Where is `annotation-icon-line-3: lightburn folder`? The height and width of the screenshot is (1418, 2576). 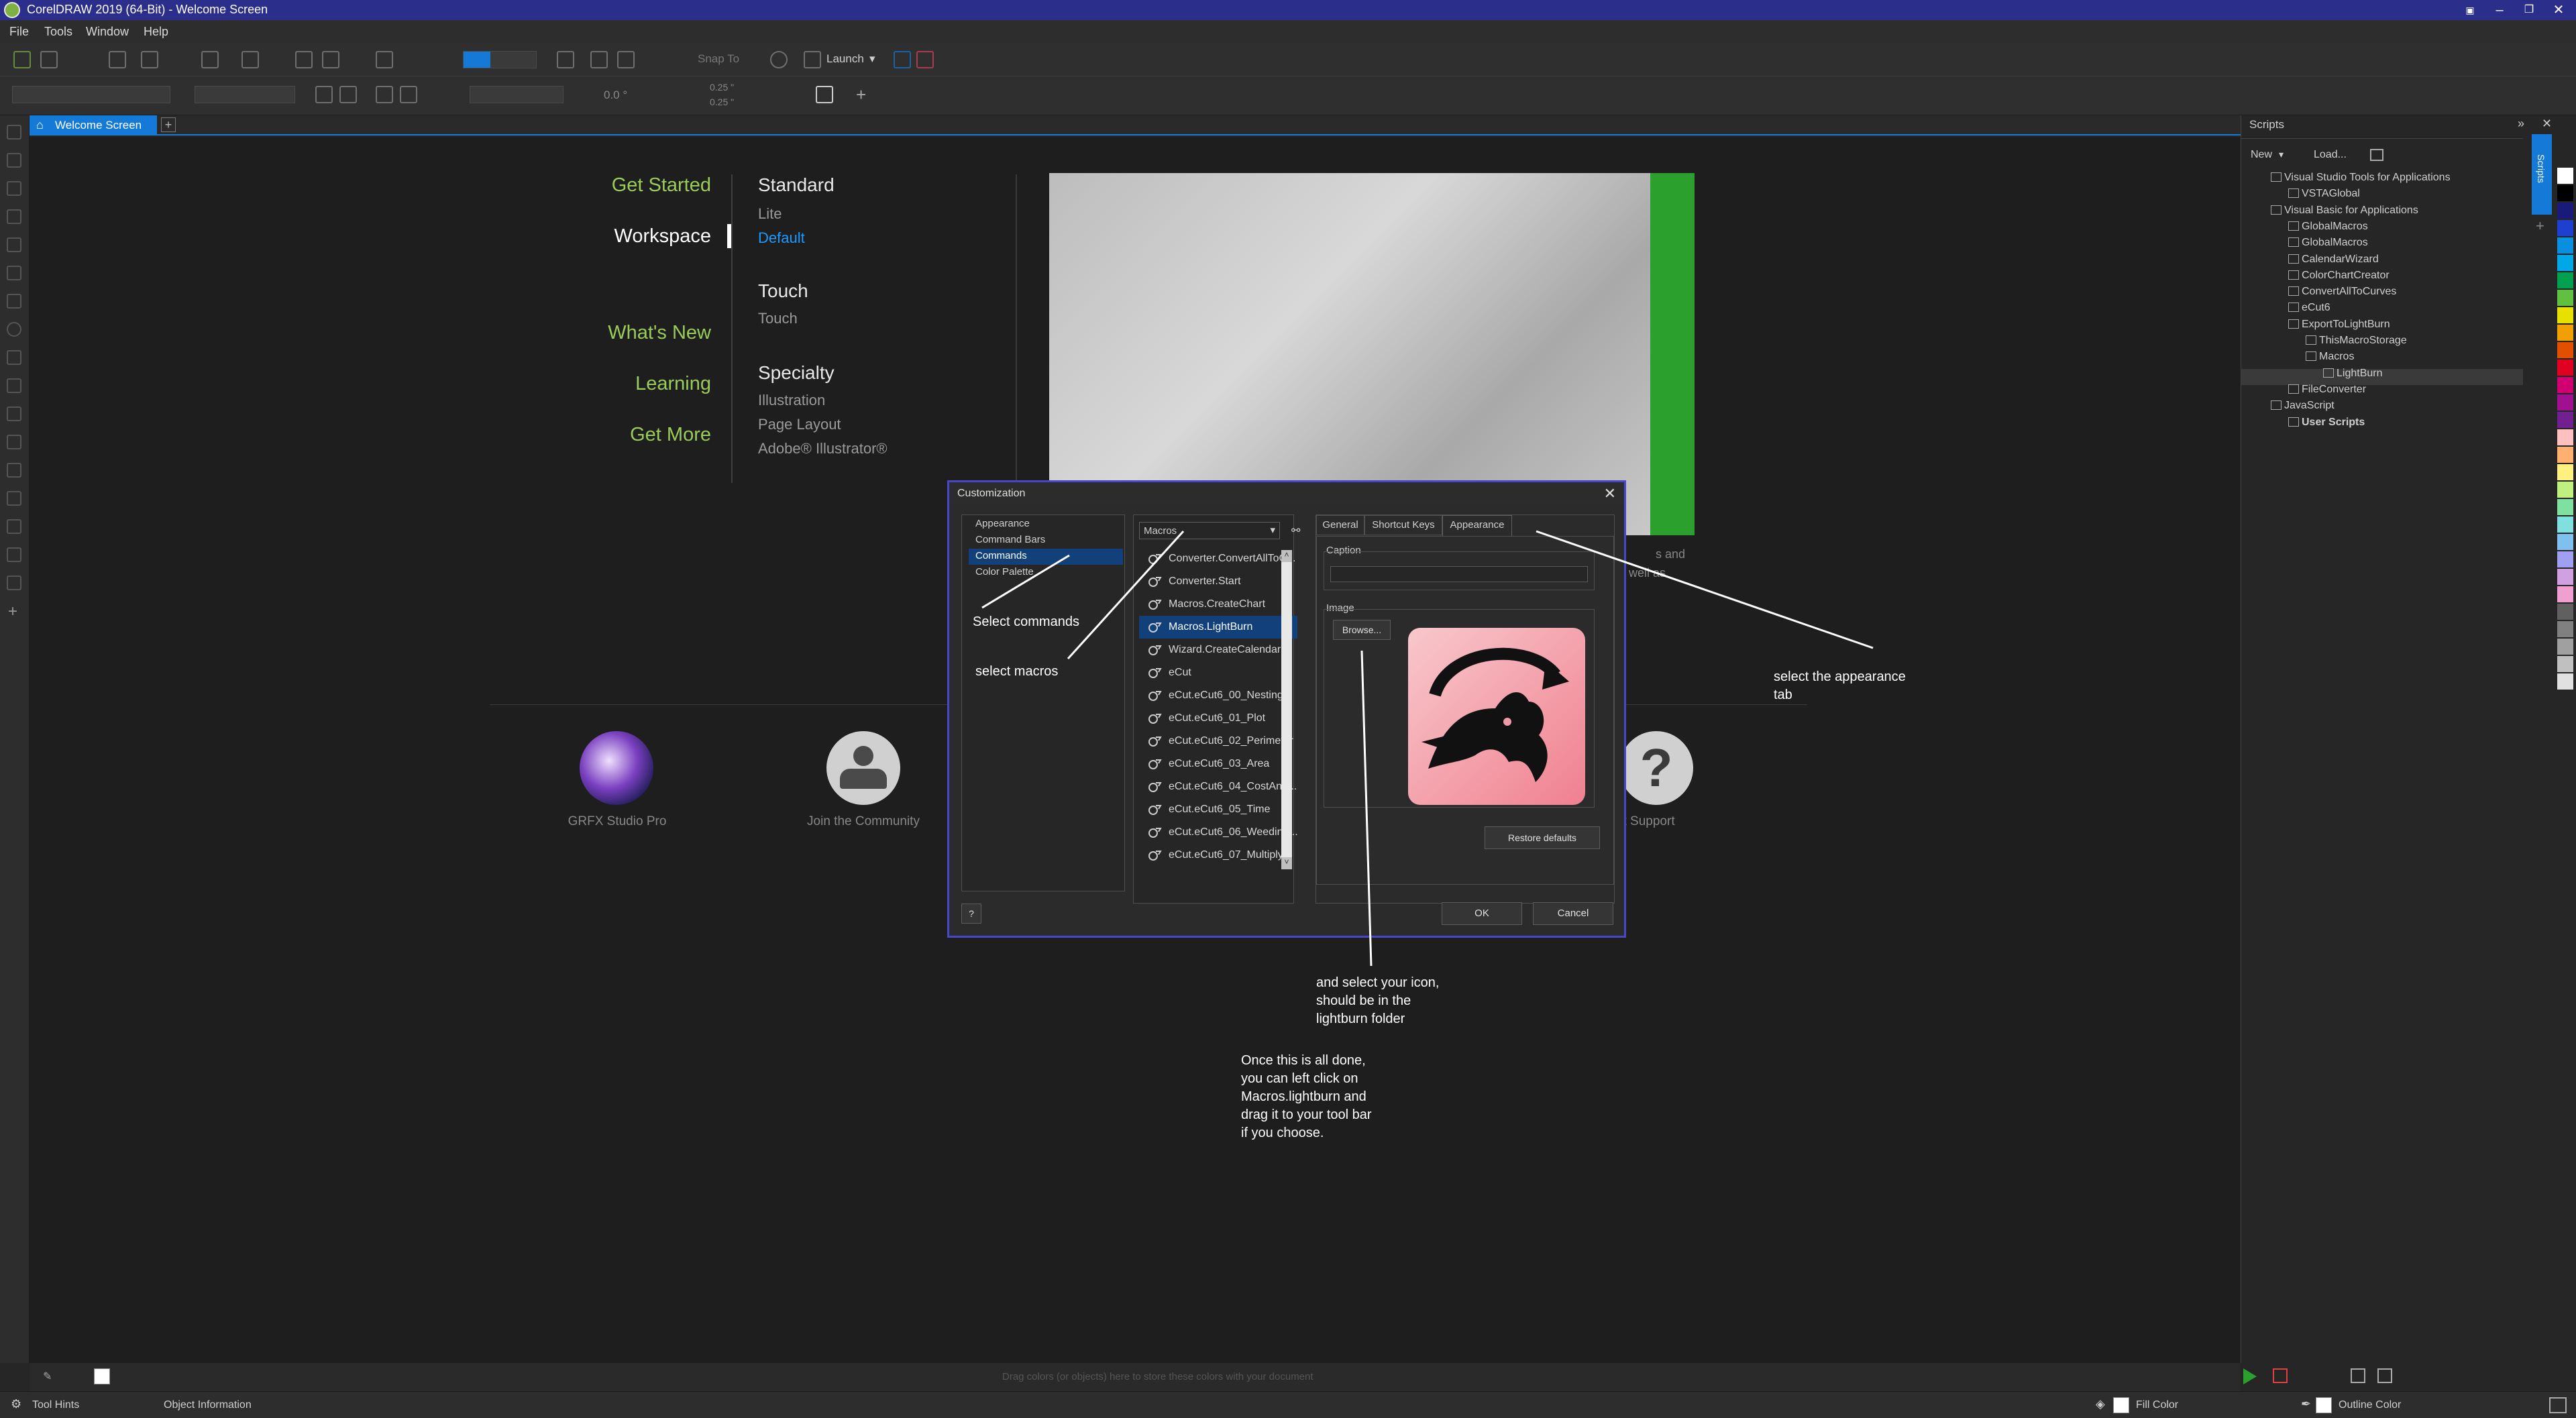
annotation-icon-line-3: lightburn folder is located at coordinates (1360, 1019).